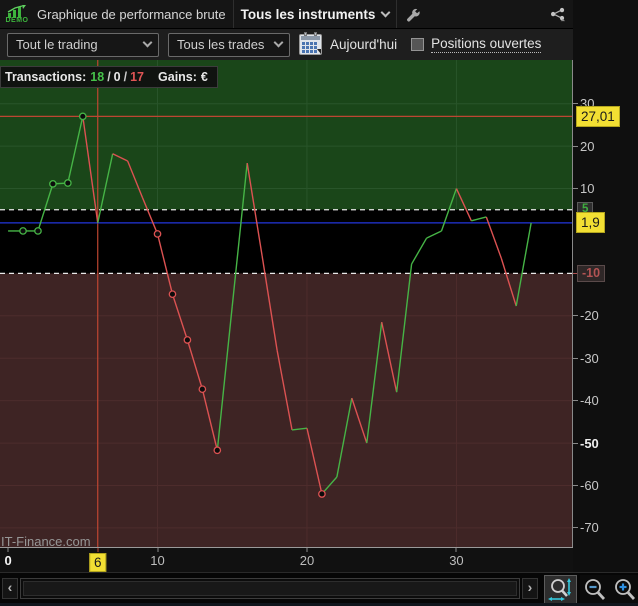 Image resolution: width=638 pixels, height=606 pixels. Describe the element at coordinates (131, 14) in the screenshot. I see `page-title: Graphique de performance brute` at that location.